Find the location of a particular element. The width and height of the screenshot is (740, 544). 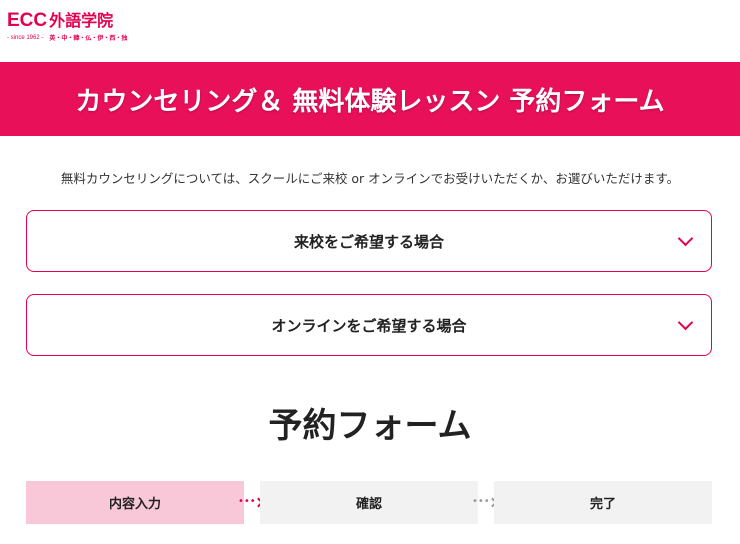

page-banner: カウンセリング＆ 無料体験レッスン 予約フォーム is located at coordinates (370, 99).